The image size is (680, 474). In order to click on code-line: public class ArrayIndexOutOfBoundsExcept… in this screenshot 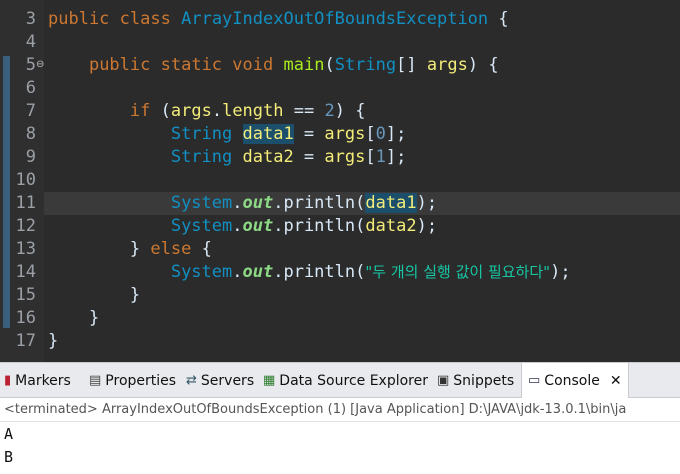, I will do `click(278, 19)`.